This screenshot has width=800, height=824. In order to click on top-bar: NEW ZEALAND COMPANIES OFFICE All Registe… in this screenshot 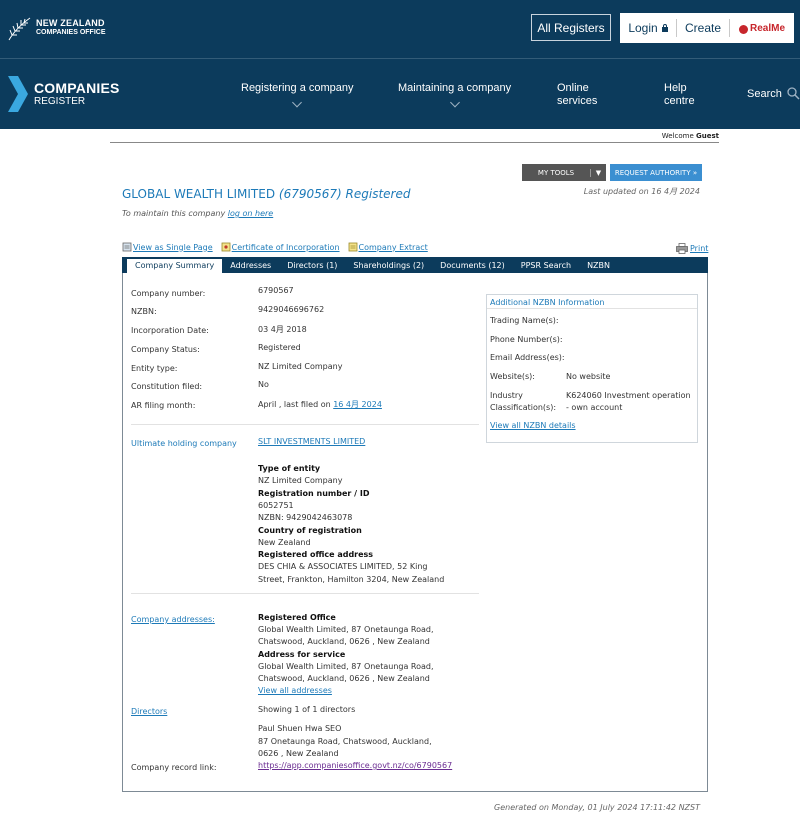, I will do `click(400, 29)`.